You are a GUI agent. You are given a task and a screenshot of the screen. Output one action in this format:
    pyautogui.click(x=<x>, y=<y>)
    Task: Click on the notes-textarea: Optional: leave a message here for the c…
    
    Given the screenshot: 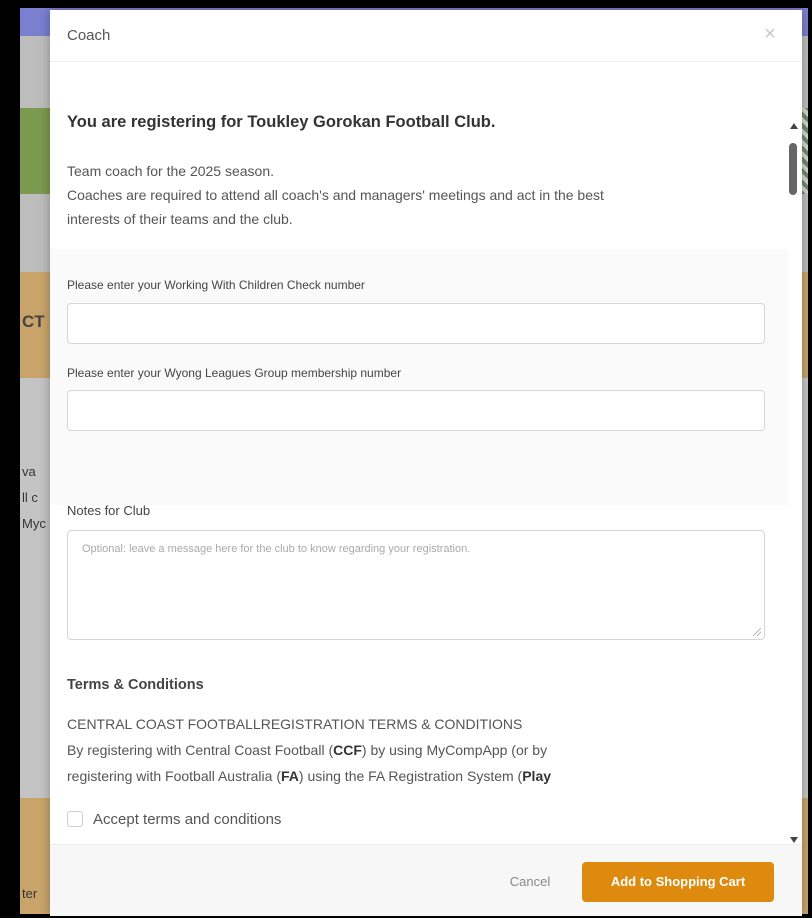 What is the action you would take?
    pyautogui.click(x=416, y=585)
    